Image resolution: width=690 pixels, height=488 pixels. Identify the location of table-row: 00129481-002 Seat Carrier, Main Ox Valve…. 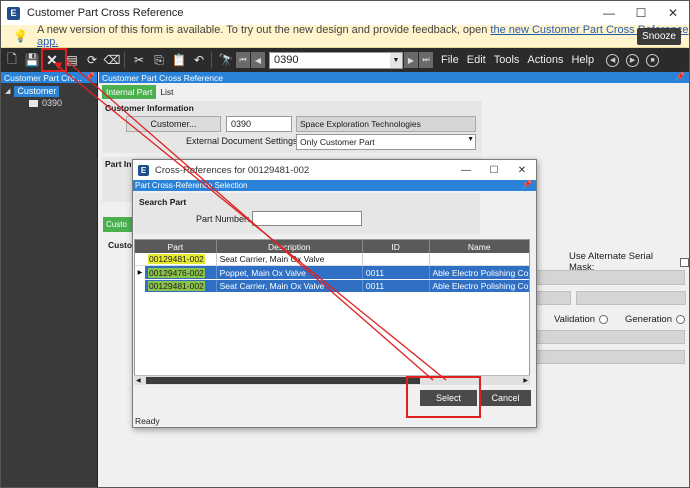
(332, 285).